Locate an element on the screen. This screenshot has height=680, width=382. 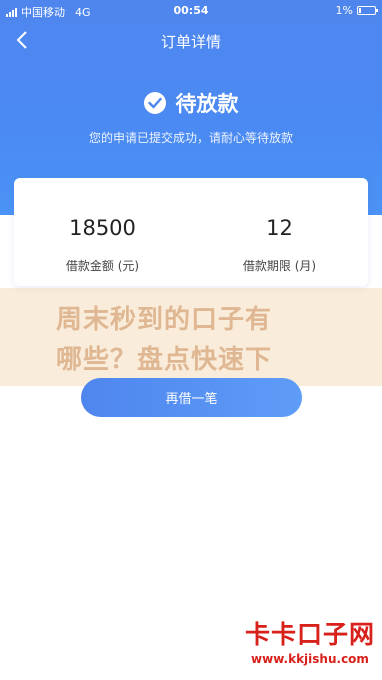
status-header: 待放款 is located at coordinates (191, 103).